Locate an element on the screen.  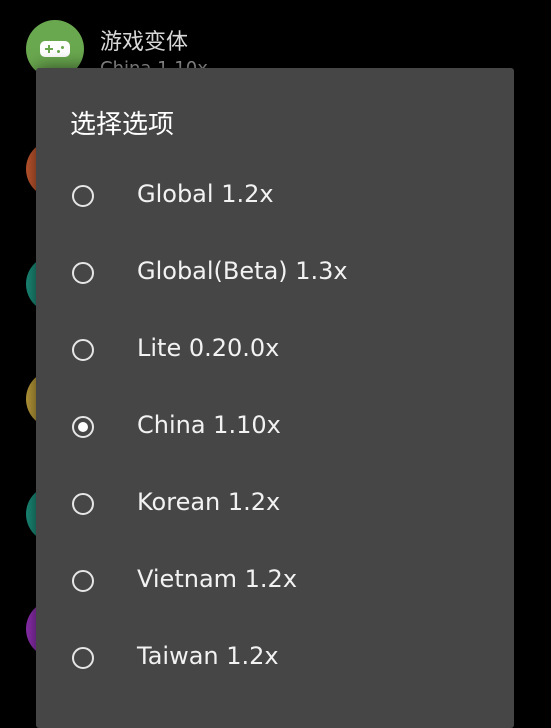
option-korean: Korean 1.2x is located at coordinates (275, 514).